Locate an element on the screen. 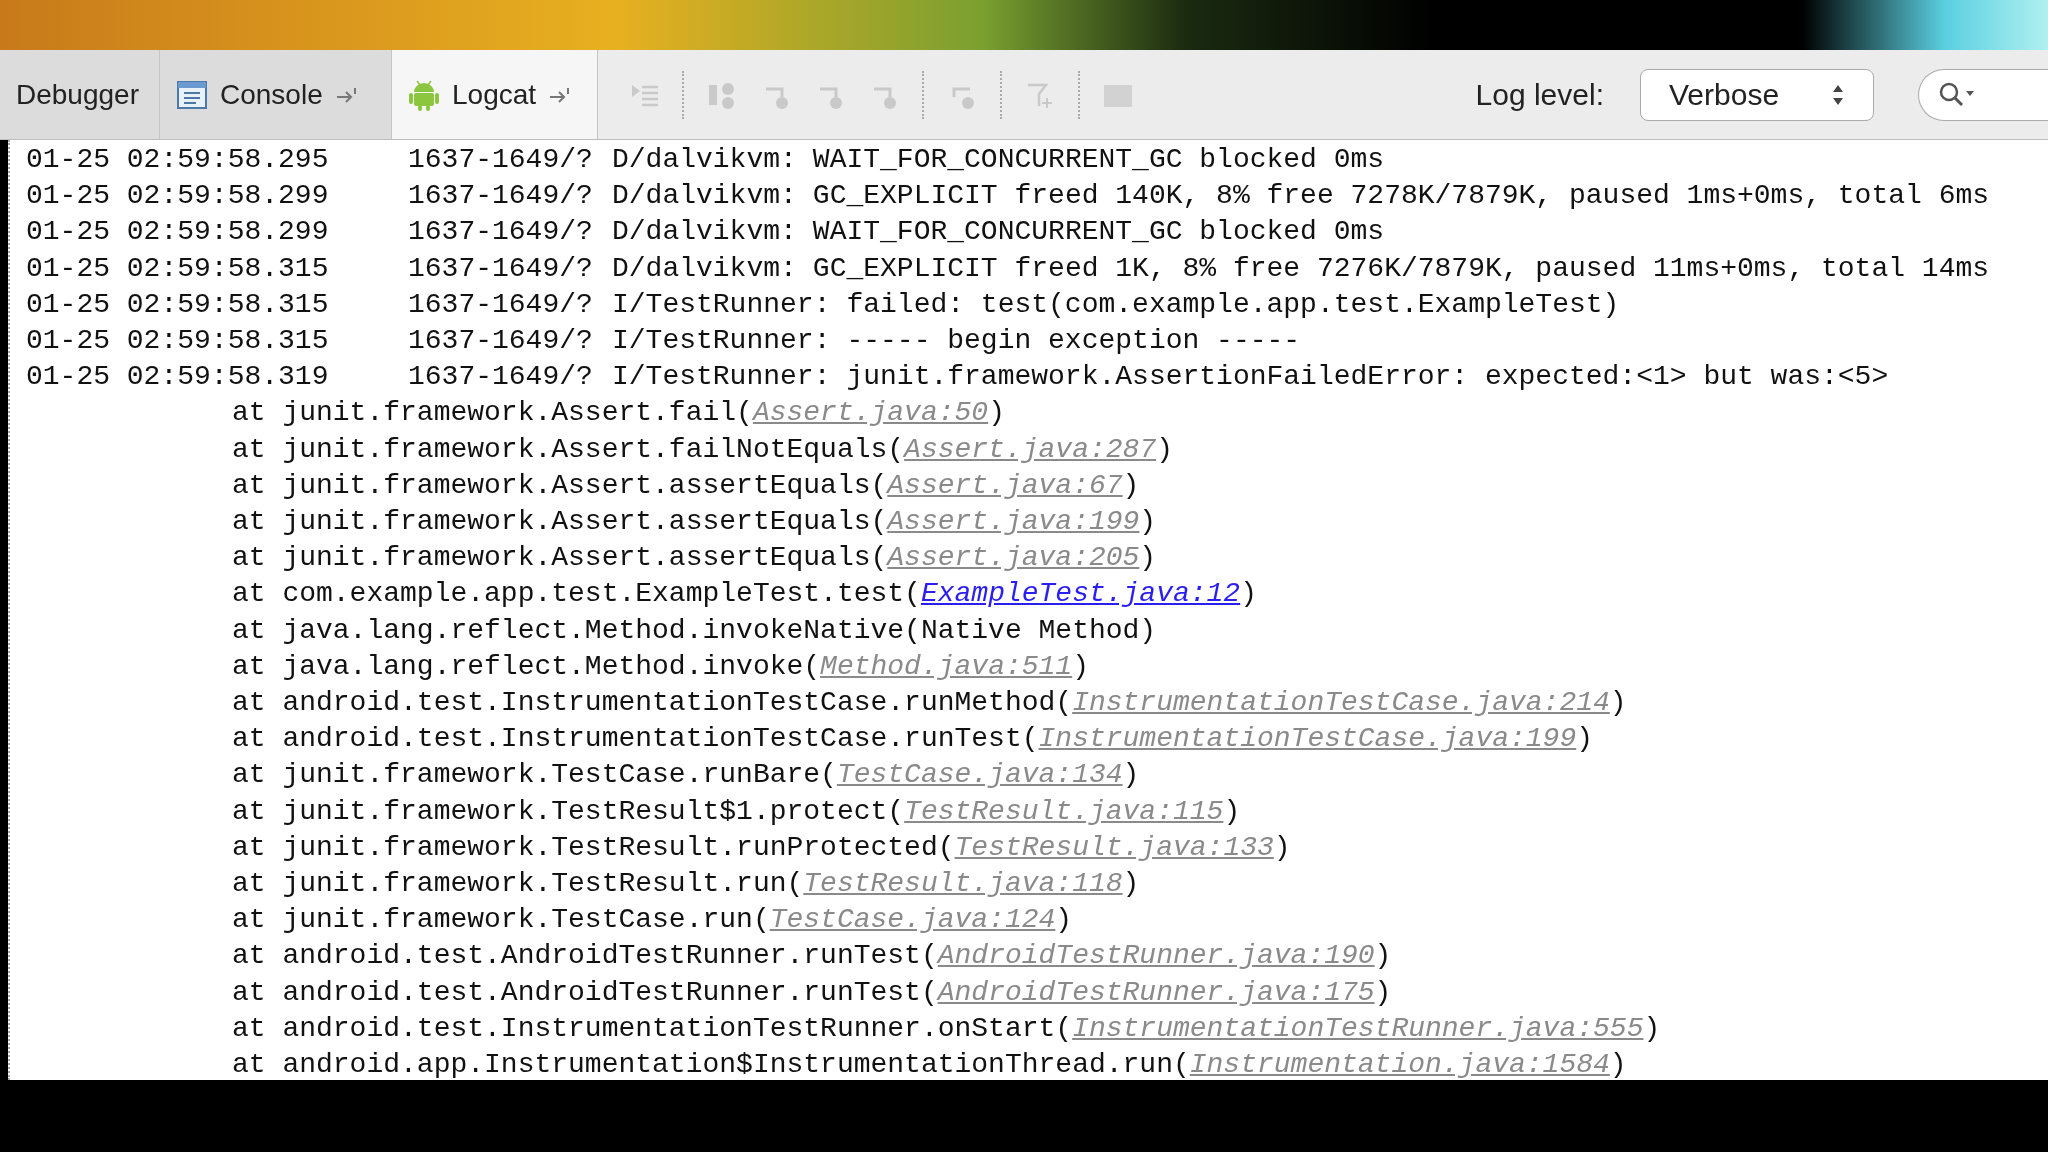 This screenshot has height=1152, width=2048. source-link: Instrumentation.java:1584 is located at coordinates (1399, 1064).